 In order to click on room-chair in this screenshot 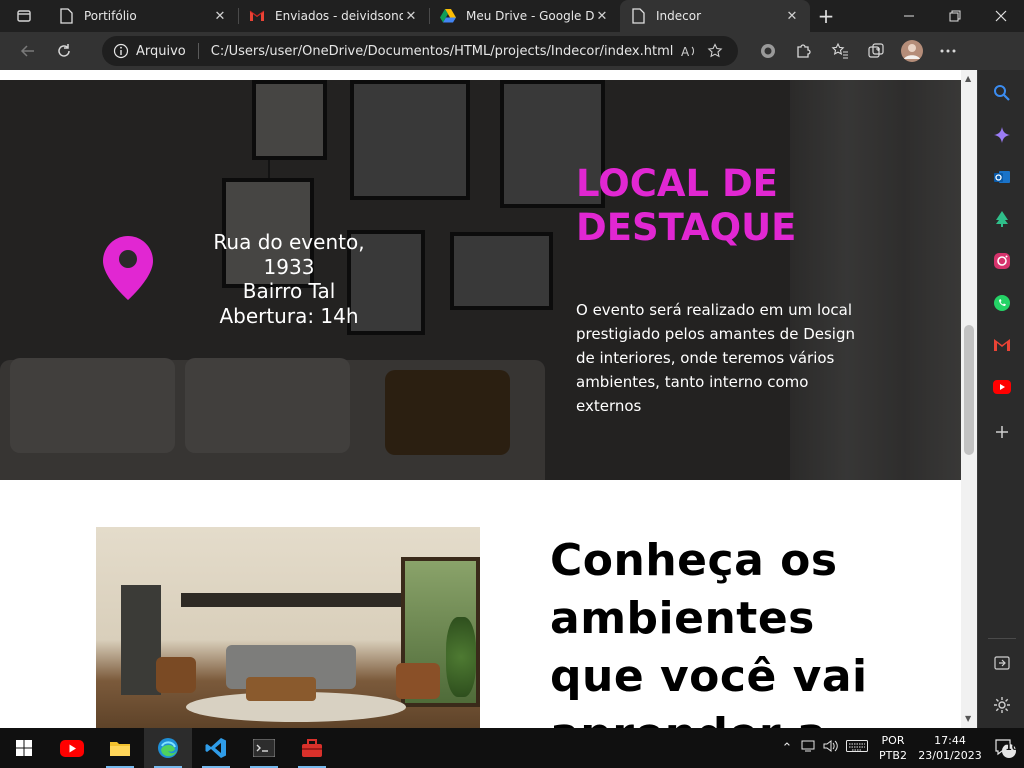, I will do `click(176, 675)`.